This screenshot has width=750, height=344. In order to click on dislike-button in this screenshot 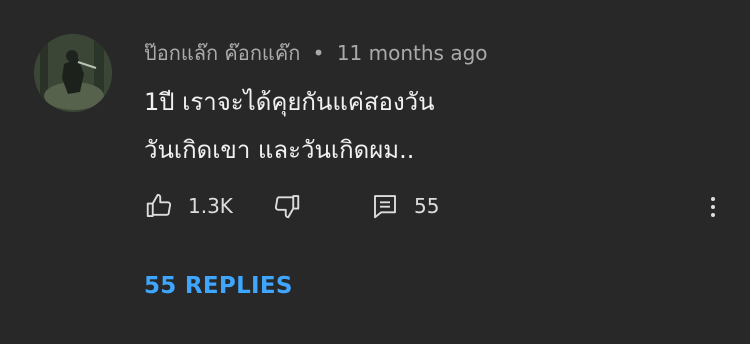, I will do `click(287, 206)`.